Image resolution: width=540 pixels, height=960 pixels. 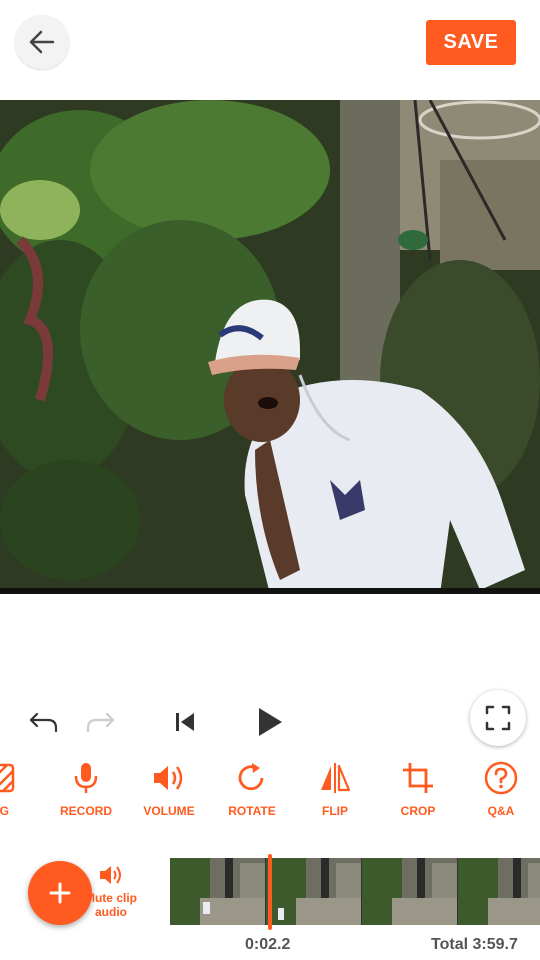 What do you see at coordinates (86, 778) in the screenshot?
I see `microphone-icon` at bounding box center [86, 778].